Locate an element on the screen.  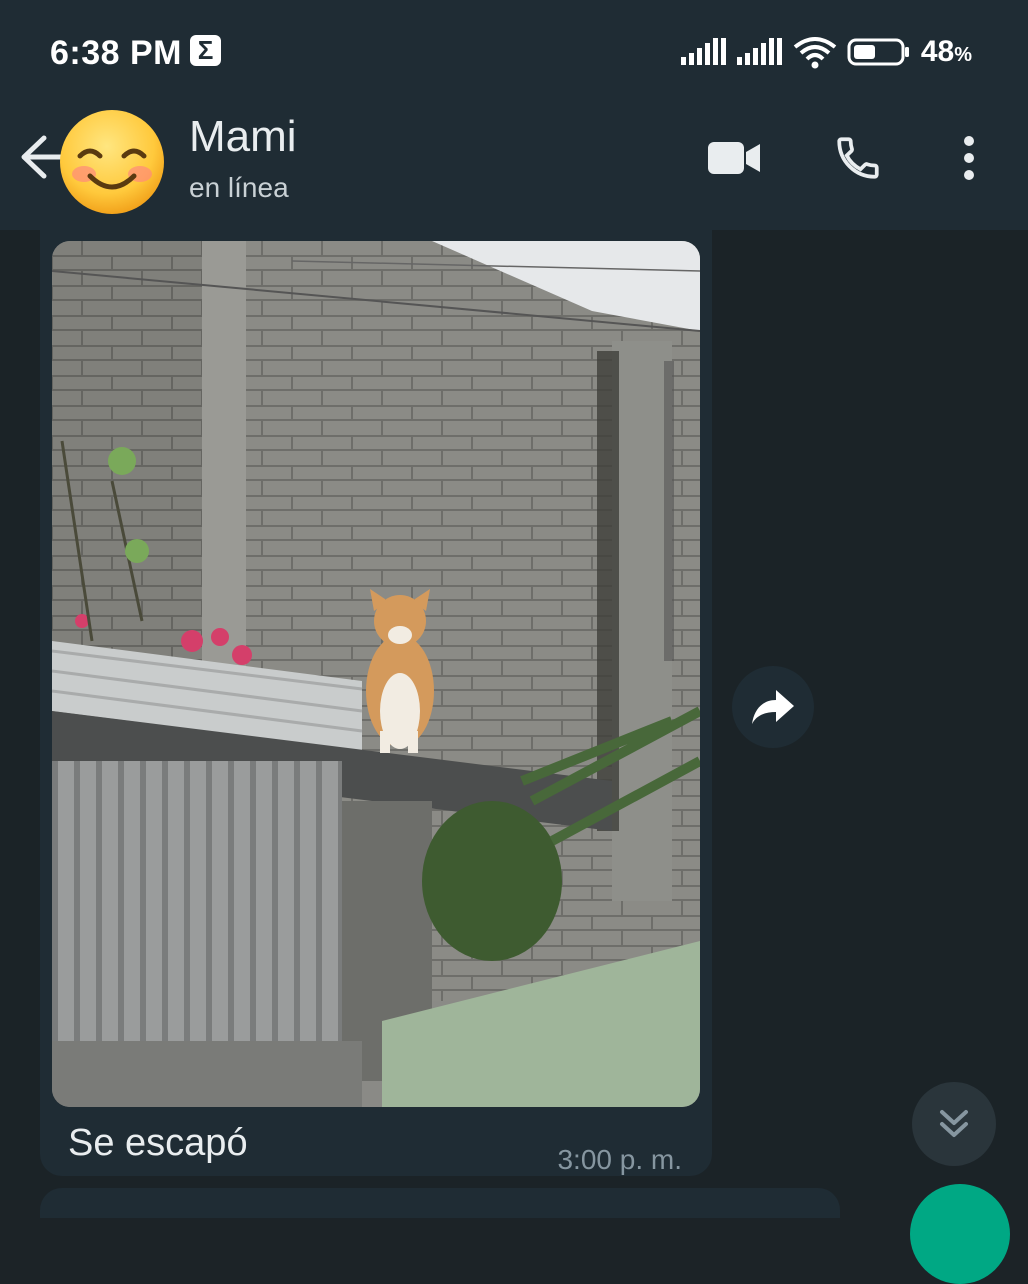
message-time: 3:00 p. m. is located at coordinates (619, 1159).